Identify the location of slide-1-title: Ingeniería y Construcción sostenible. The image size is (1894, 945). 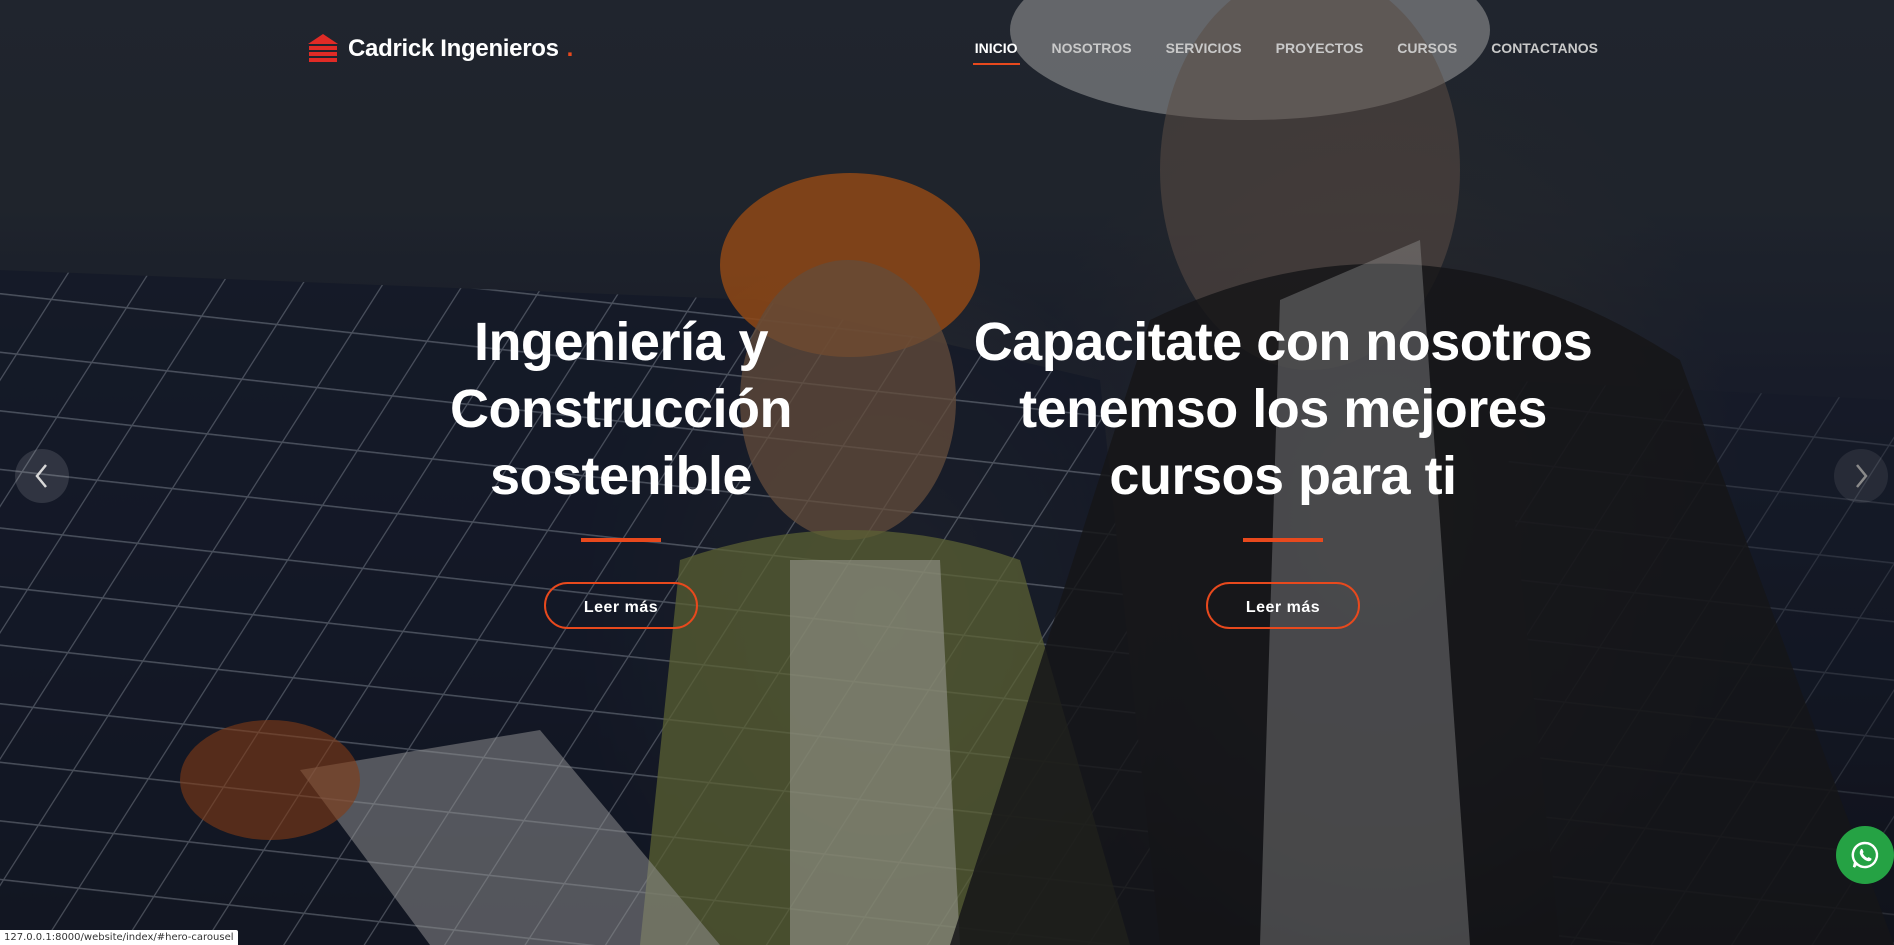
(621, 409).